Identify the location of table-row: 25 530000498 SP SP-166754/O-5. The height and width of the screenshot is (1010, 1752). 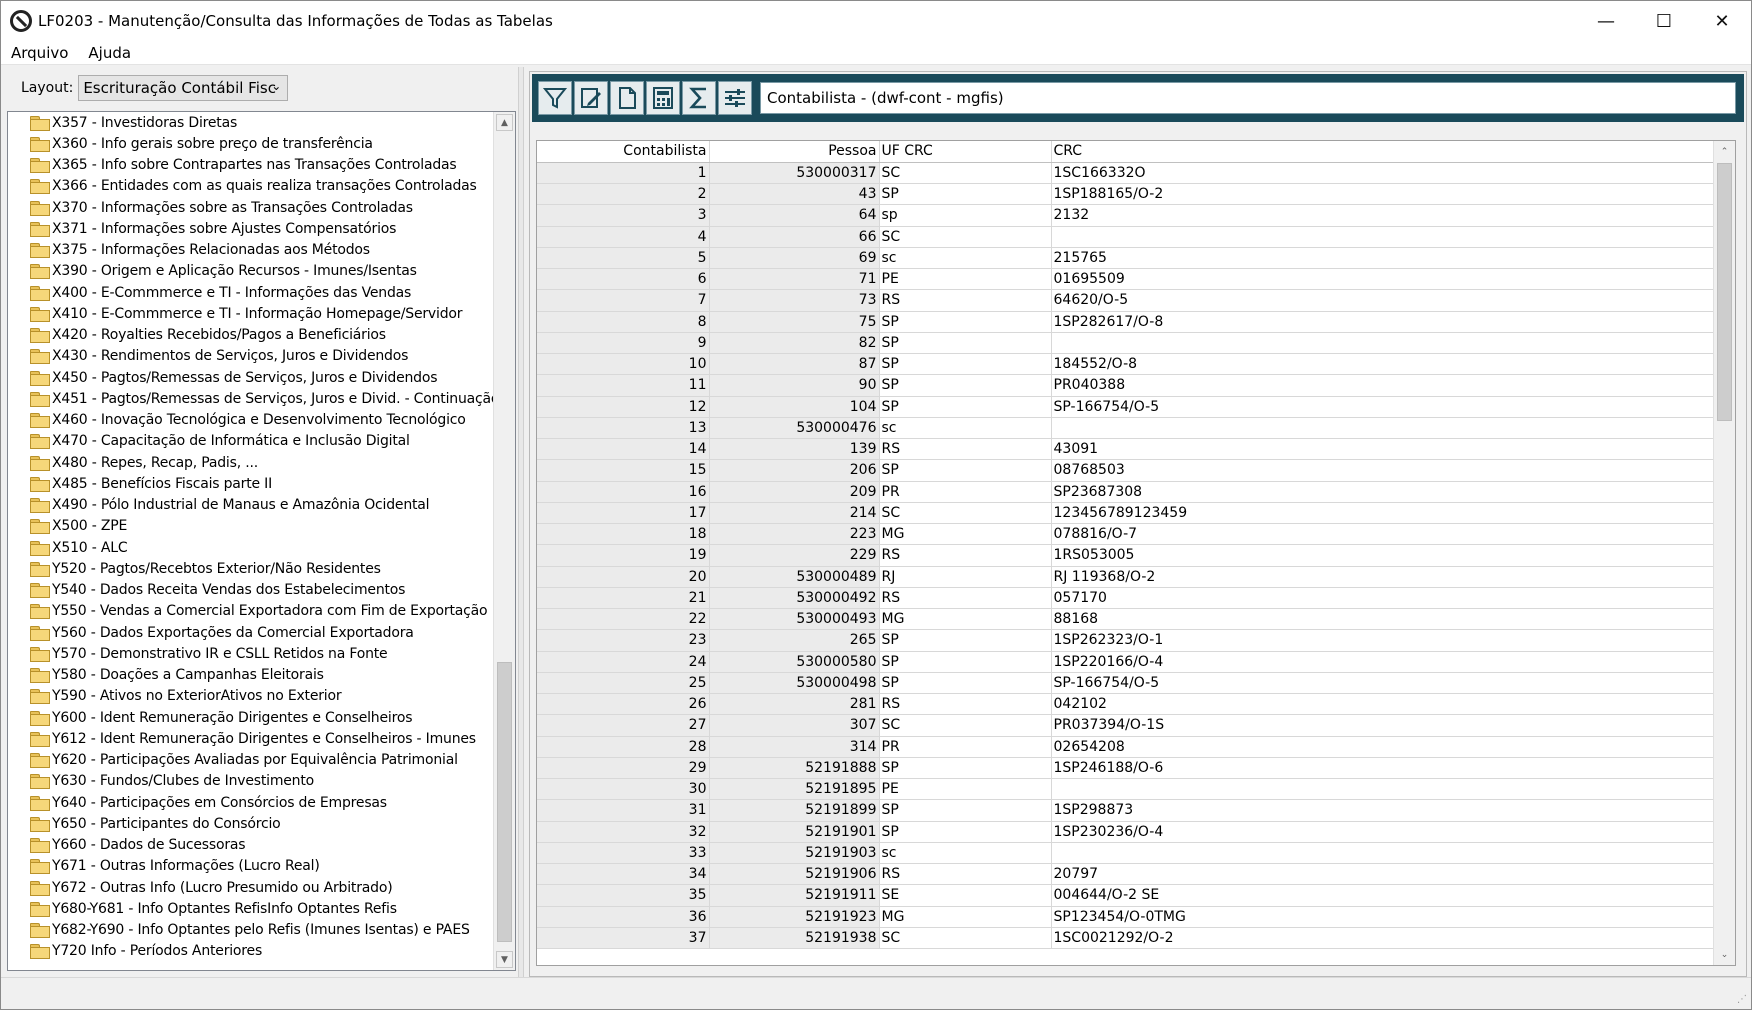
(1125, 683).